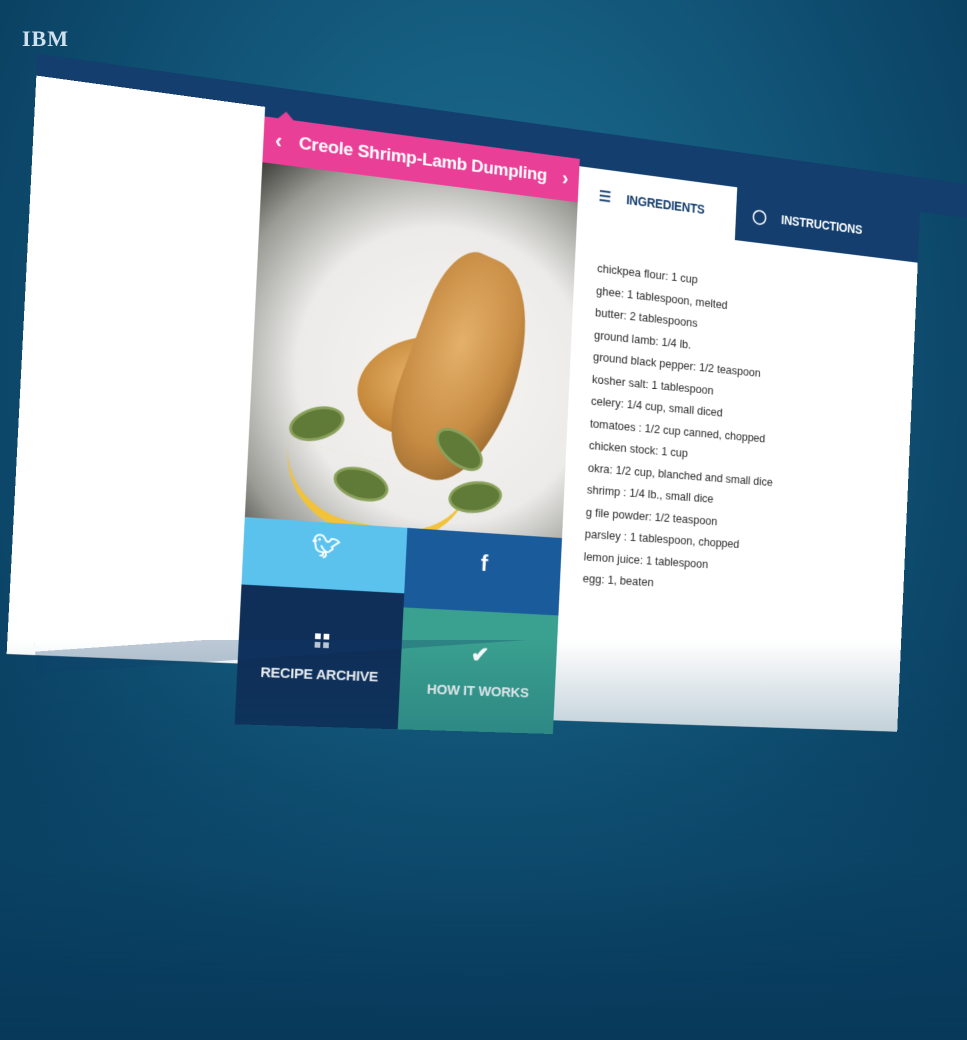 This screenshot has width=967, height=1040. What do you see at coordinates (665, 204) in the screenshot?
I see `tab-ingredients-label: INGREDIENTS` at bounding box center [665, 204].